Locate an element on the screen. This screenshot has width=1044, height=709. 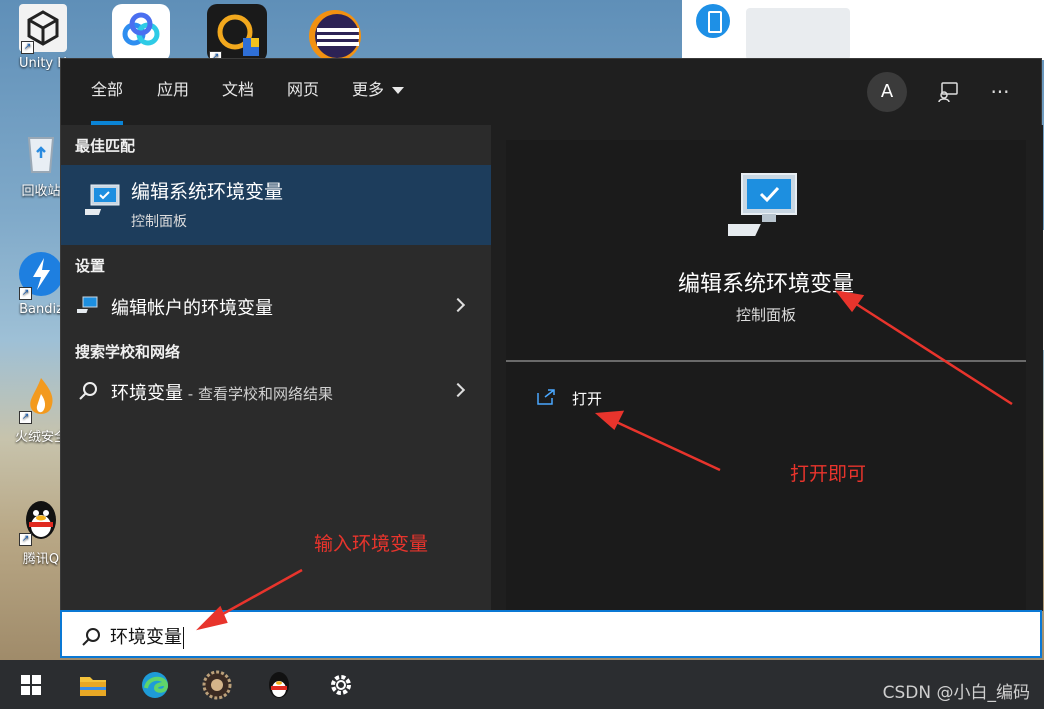
desktop-icon-netdisk is located at coordinates (141, 33).